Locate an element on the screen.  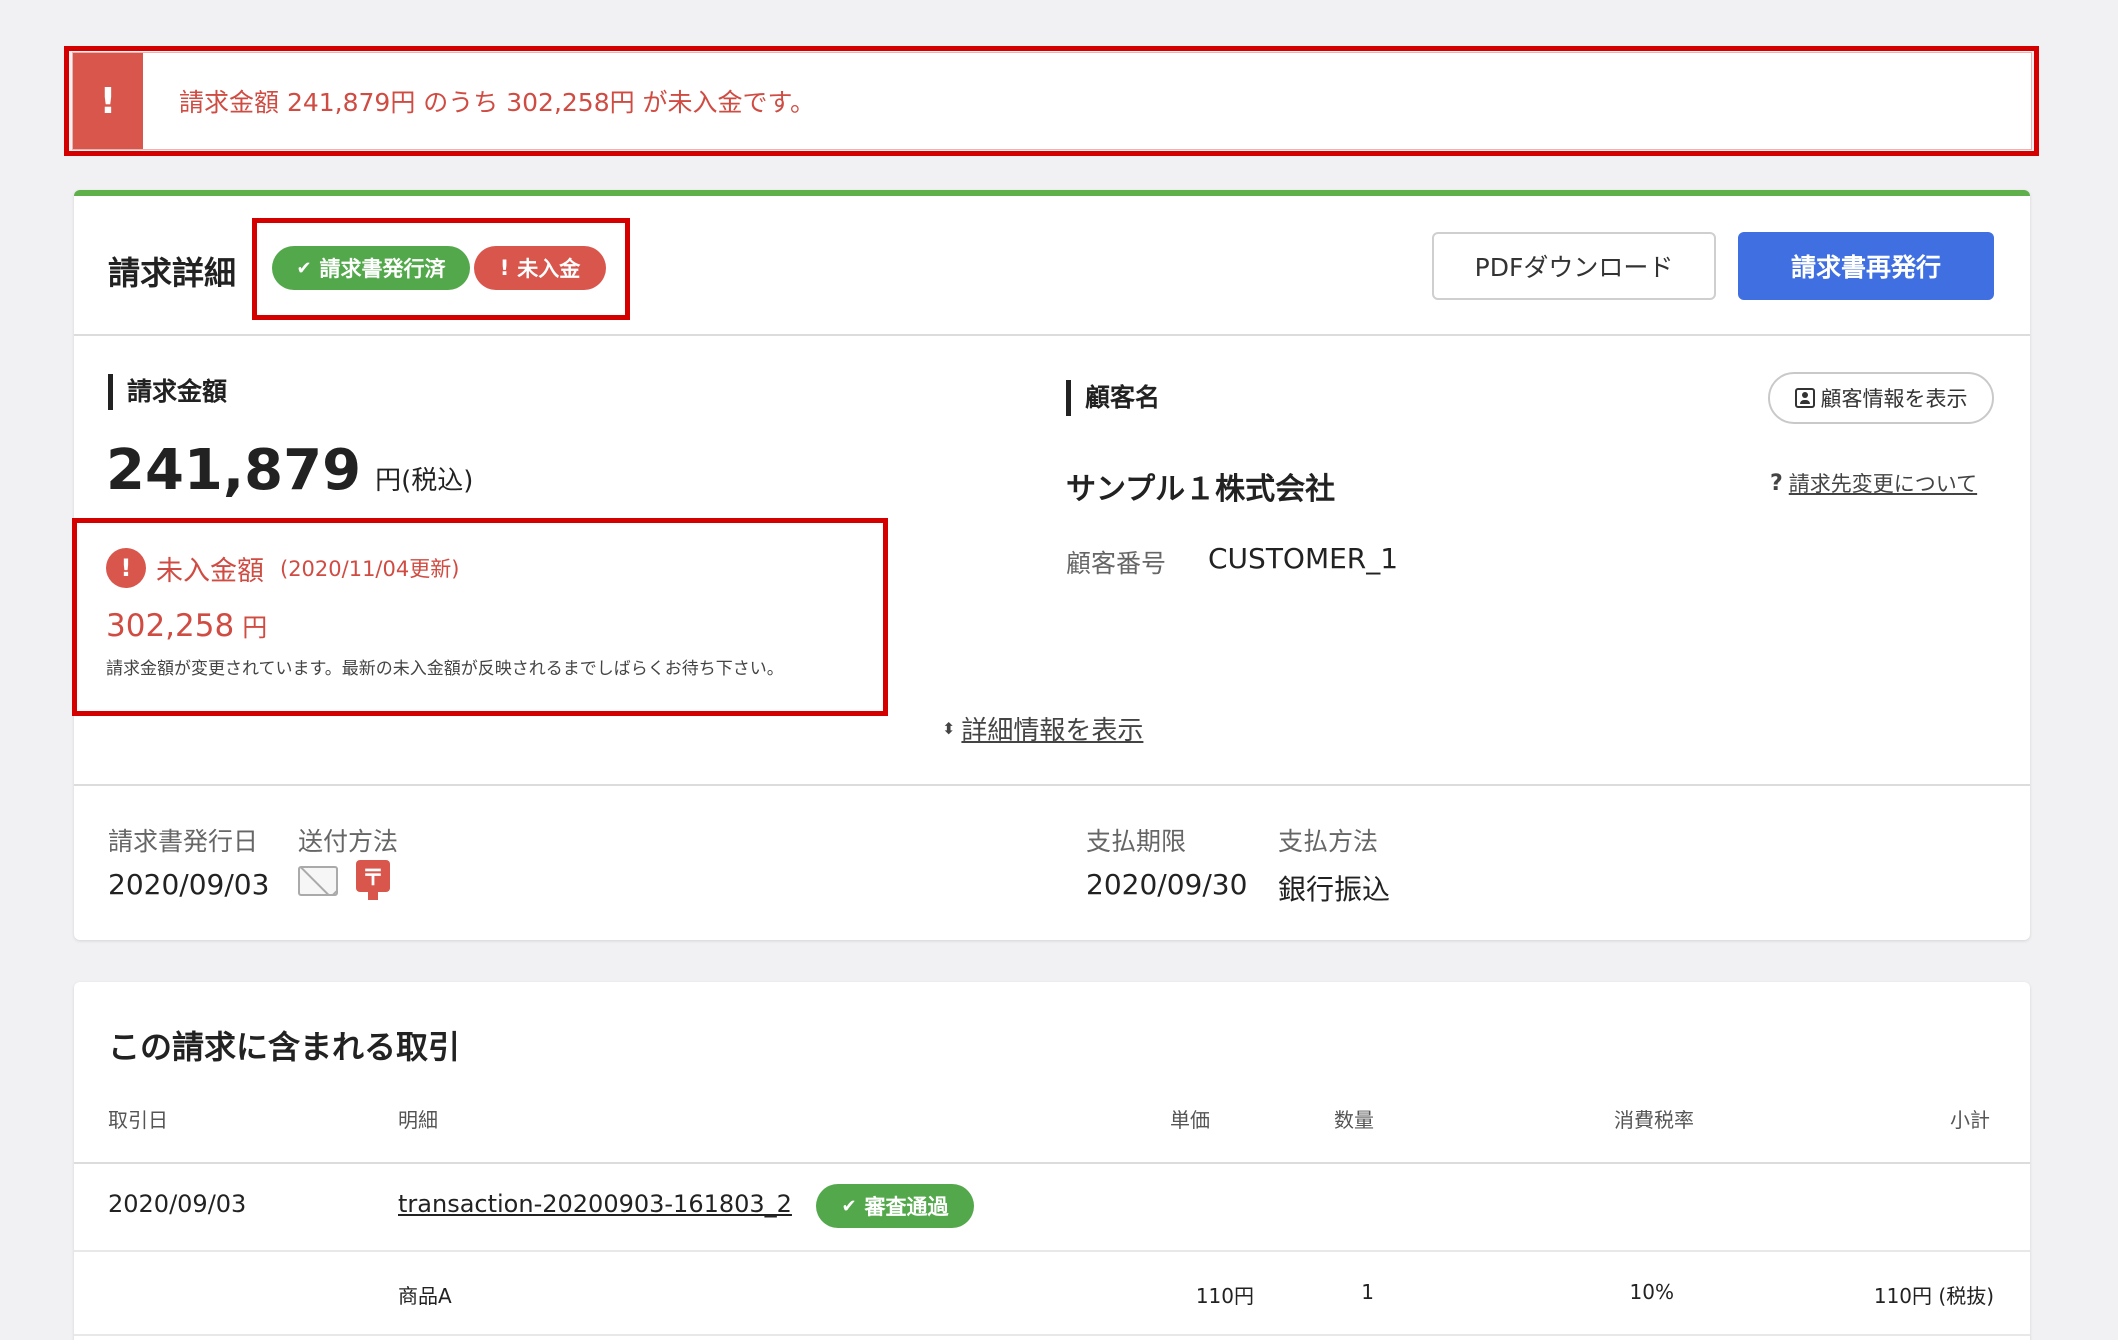
transactions-title: この請求に含まれる取引 is located at coordinates (284, 1047).